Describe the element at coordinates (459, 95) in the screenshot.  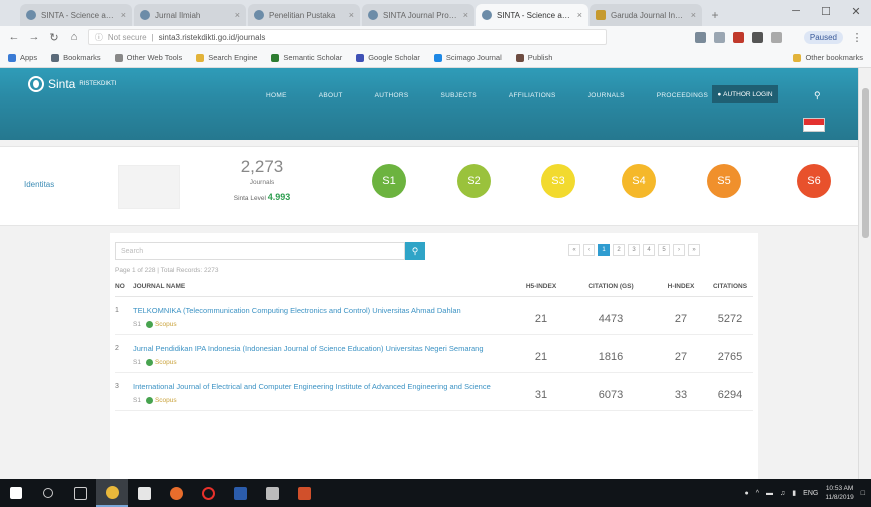
I see `nav-item-subjects: SUBJECTS` at that location.